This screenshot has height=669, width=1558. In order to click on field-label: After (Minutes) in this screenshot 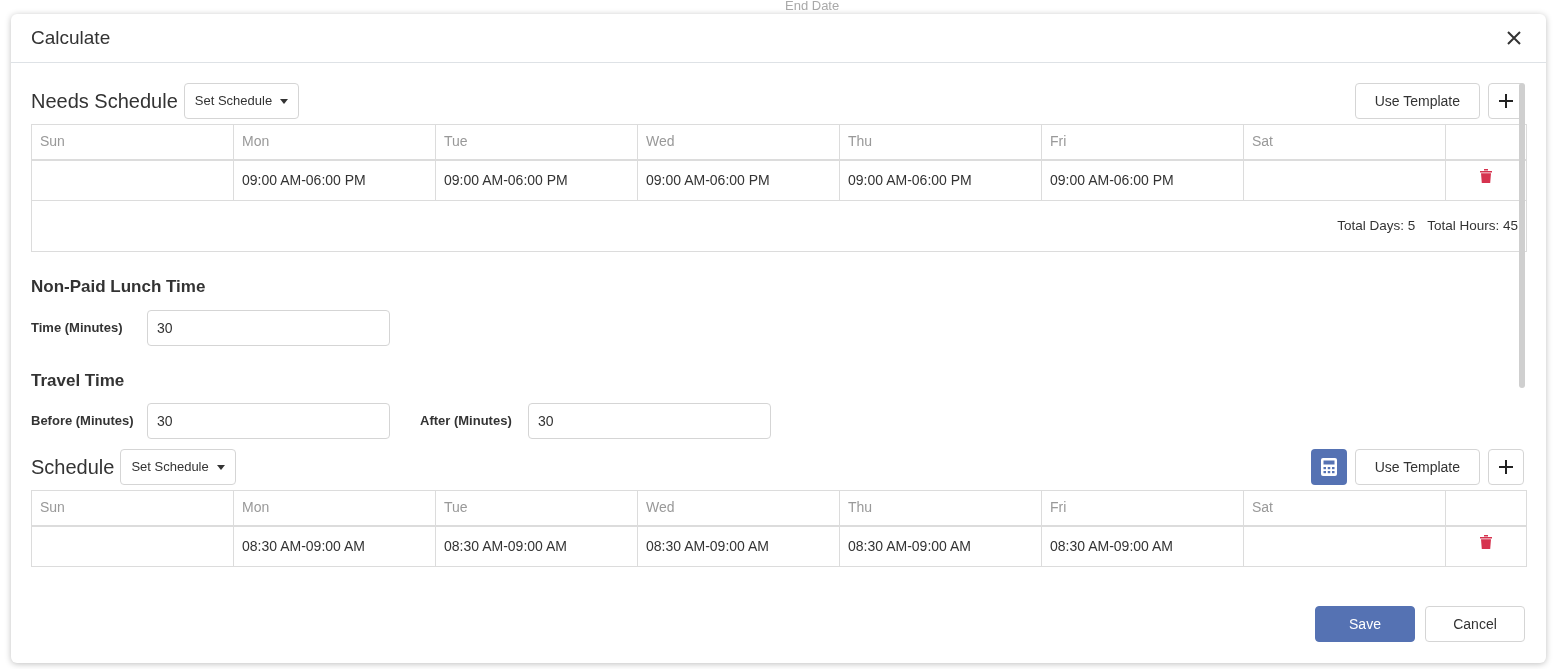, I will do `click(466, 421)`.